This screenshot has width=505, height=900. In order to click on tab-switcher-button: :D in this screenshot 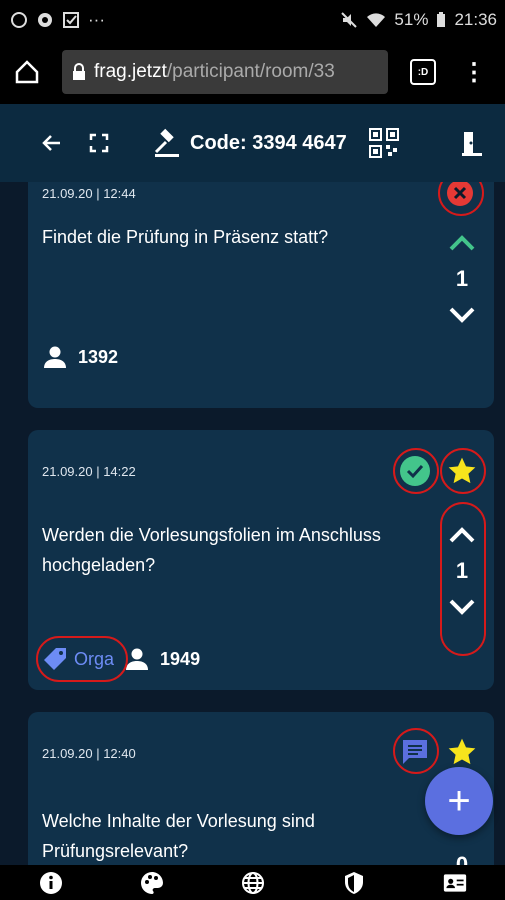, I will do `click(423, 72)`.